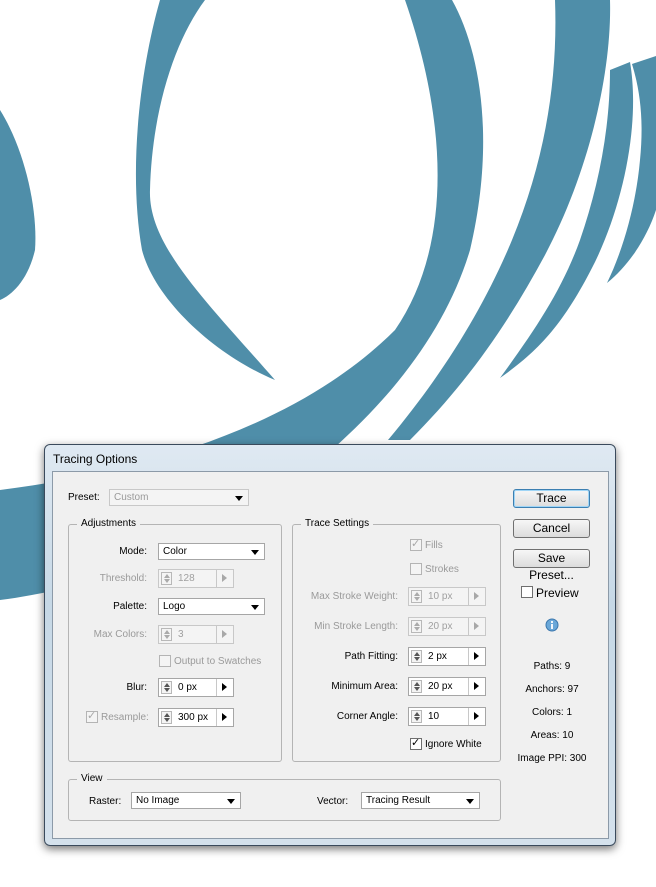 Image resolution: width=656 pixels, height=887 pixels. What do you see at coordinates (92, 778) in the screenshot?
I see `view-title: View` at bounding box center [92, 778].